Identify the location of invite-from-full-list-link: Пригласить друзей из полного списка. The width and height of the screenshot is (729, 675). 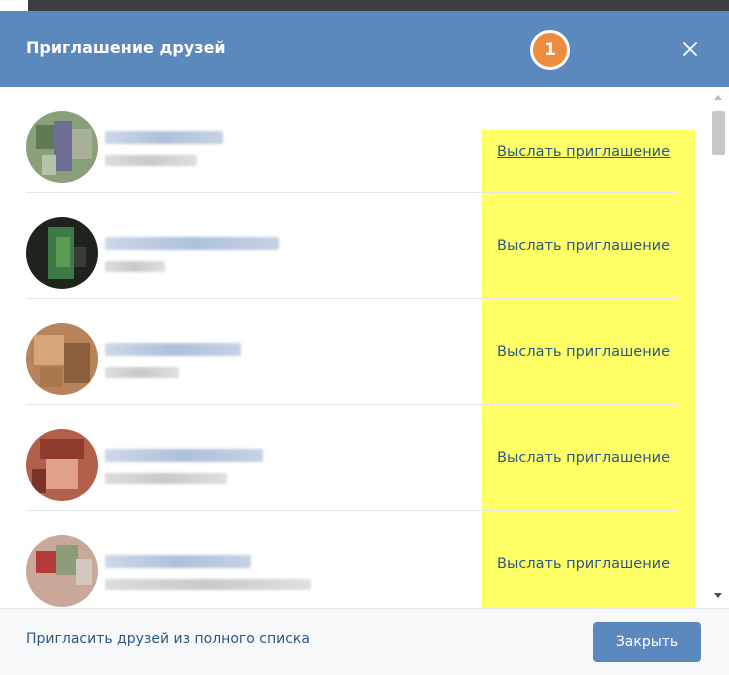
(168, 639).